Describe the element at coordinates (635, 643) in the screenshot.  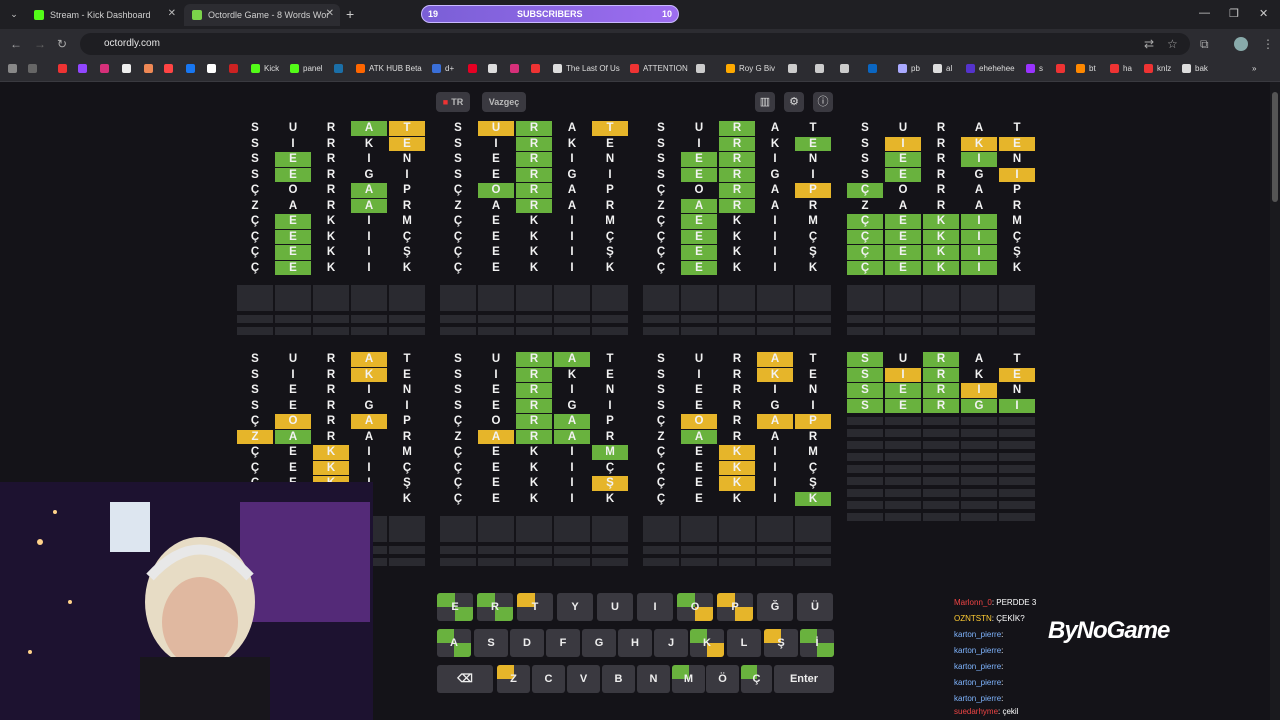
I see `key-h: H` at that location.